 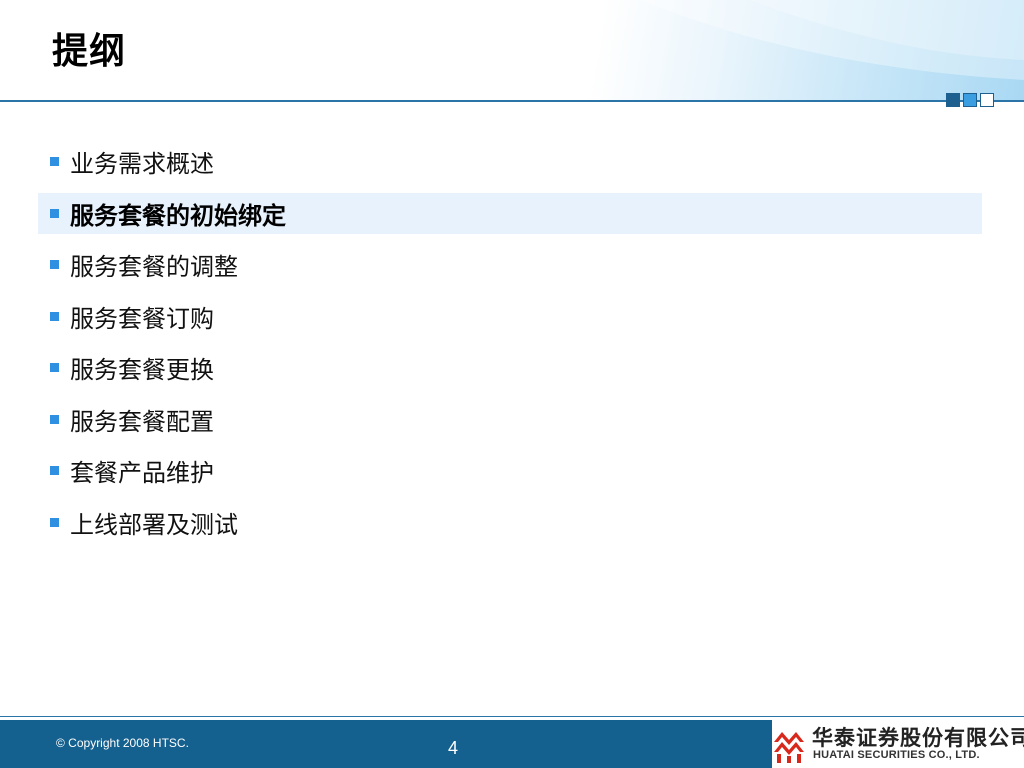 I want to click on agenda-item-label: 服务套餐订购, so click(x=142, y=318).